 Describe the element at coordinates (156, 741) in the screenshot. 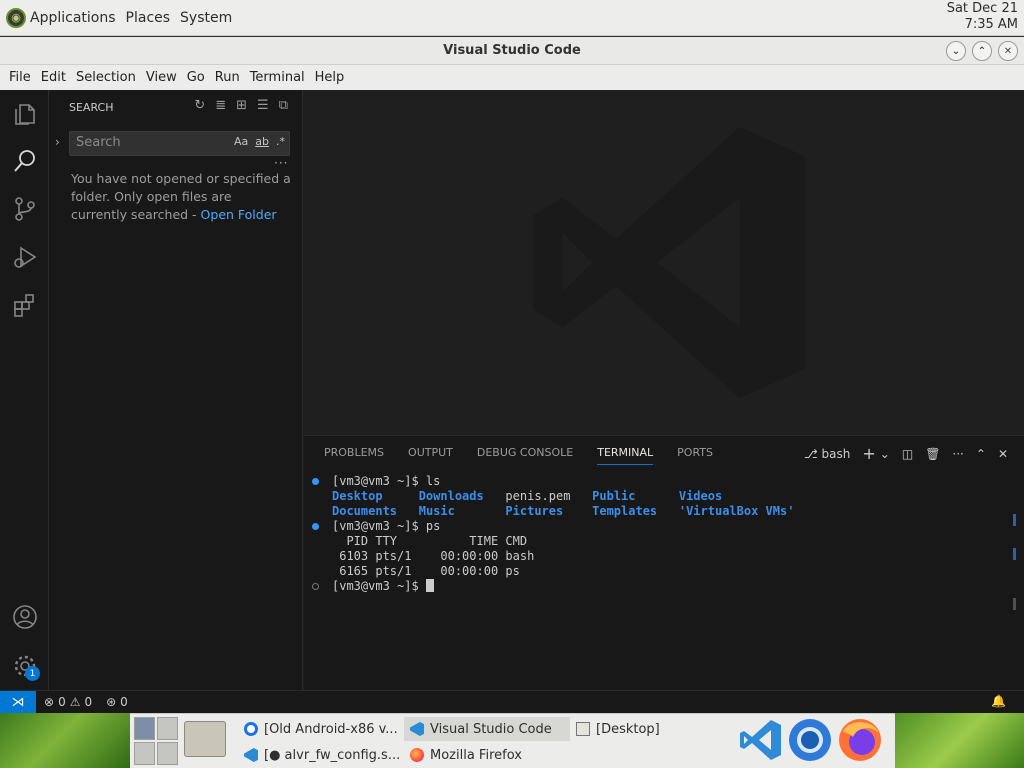

I see `workspace-switcher` at that location.